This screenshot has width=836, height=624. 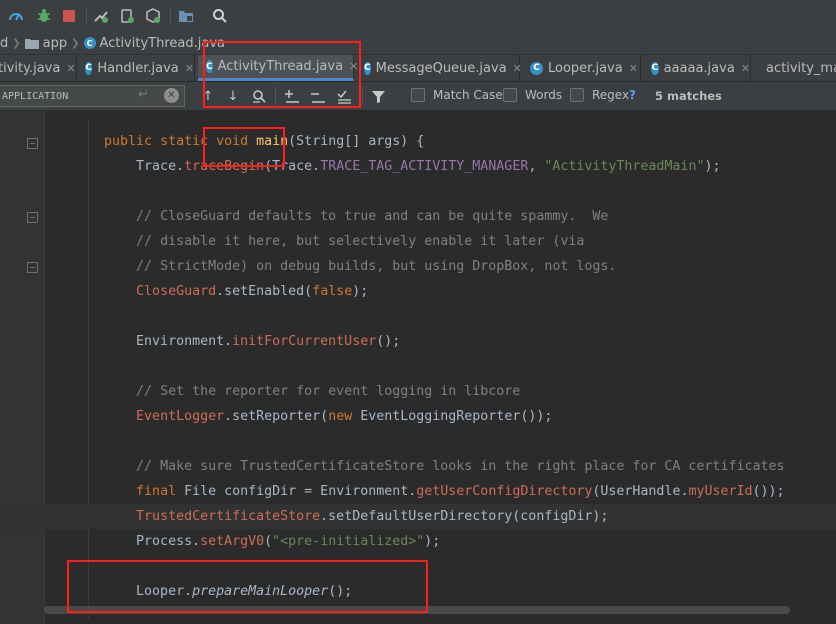 I want to click on words-checkbox: Words, so click(x=532, y=95).